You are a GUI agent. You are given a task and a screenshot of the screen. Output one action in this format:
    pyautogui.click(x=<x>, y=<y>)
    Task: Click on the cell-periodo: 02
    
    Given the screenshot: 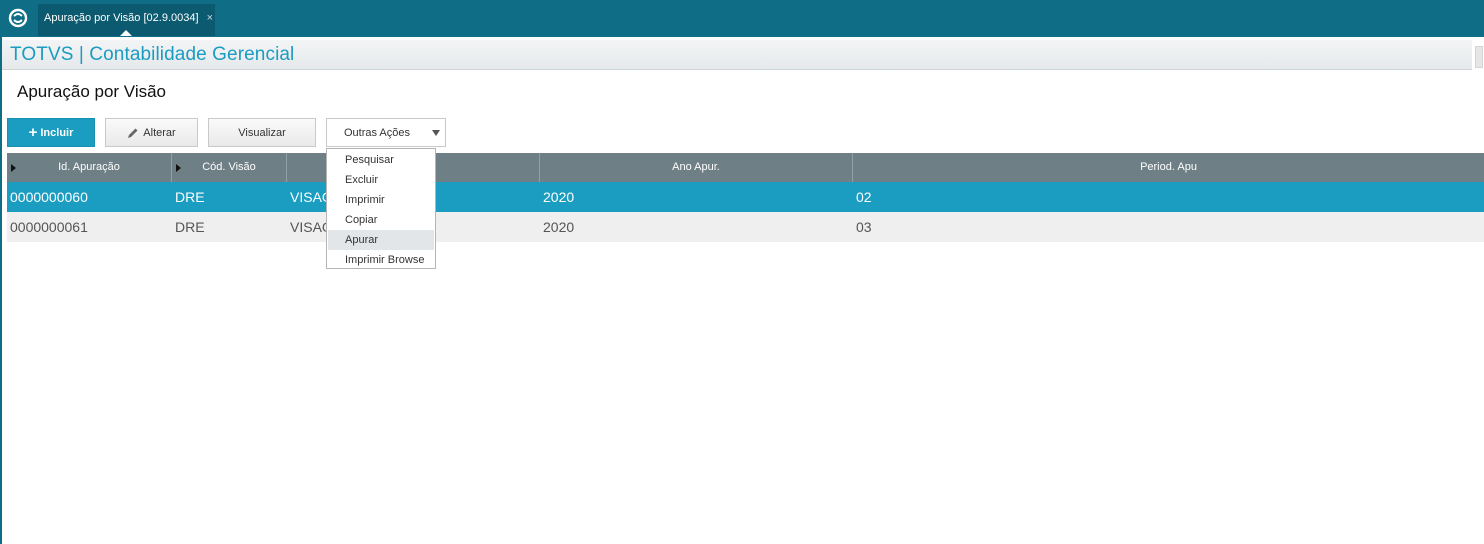 What is the action you would take?
    pyautogui.click(x=864, y=197)
    